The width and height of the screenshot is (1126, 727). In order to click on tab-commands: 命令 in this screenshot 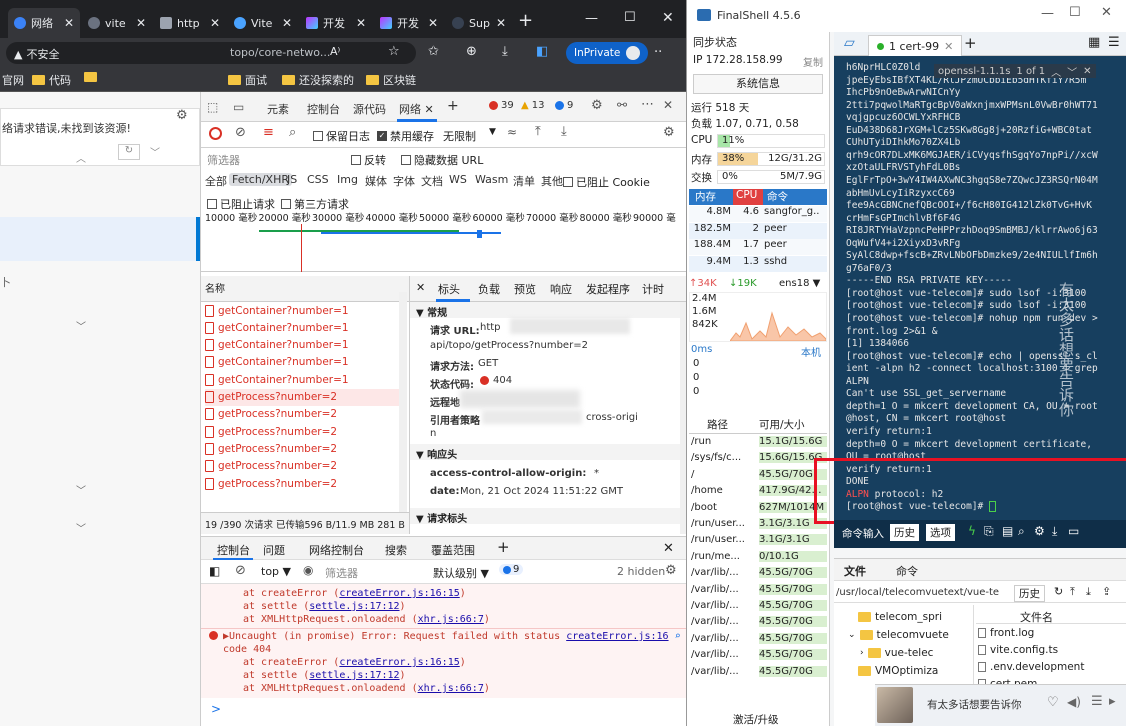, I will do `click(907, 571)`.